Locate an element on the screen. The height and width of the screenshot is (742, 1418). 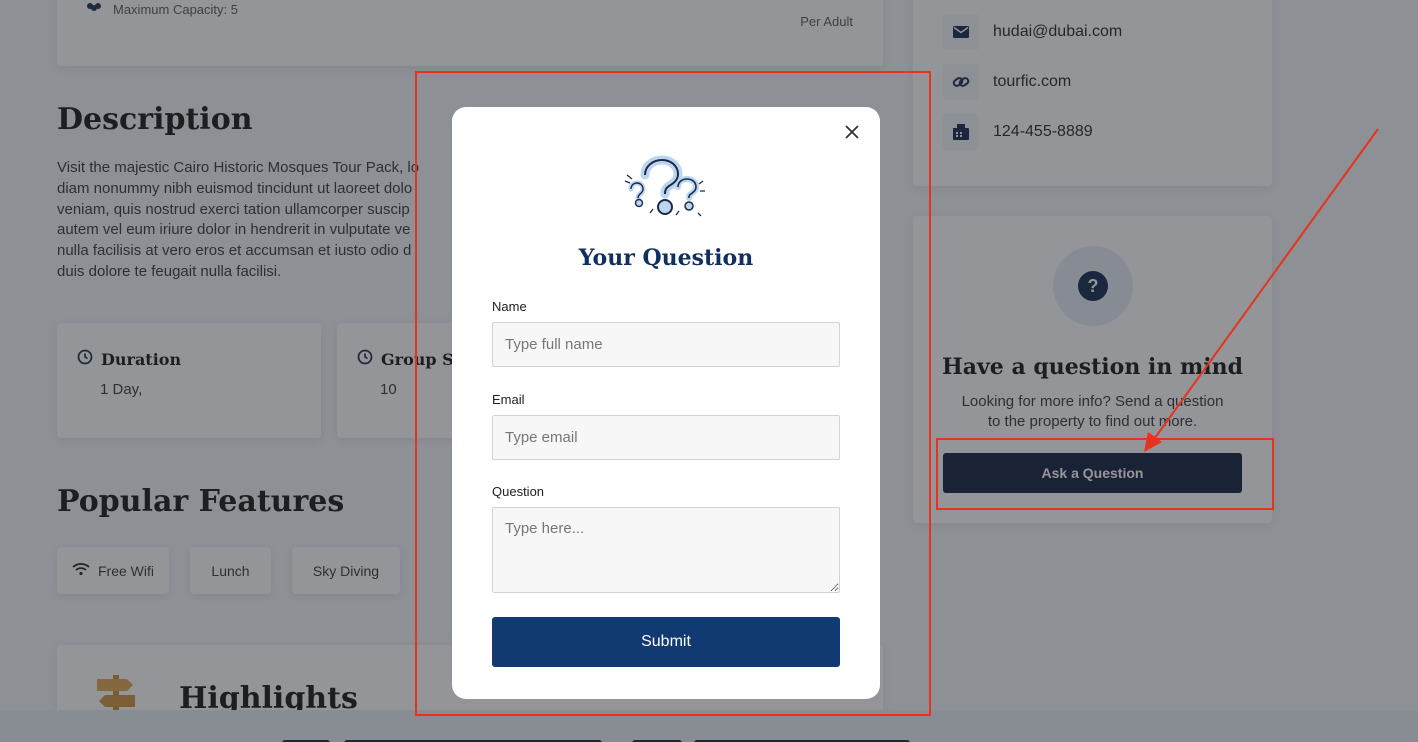
question-textarea is located at coordinates (666, 550).